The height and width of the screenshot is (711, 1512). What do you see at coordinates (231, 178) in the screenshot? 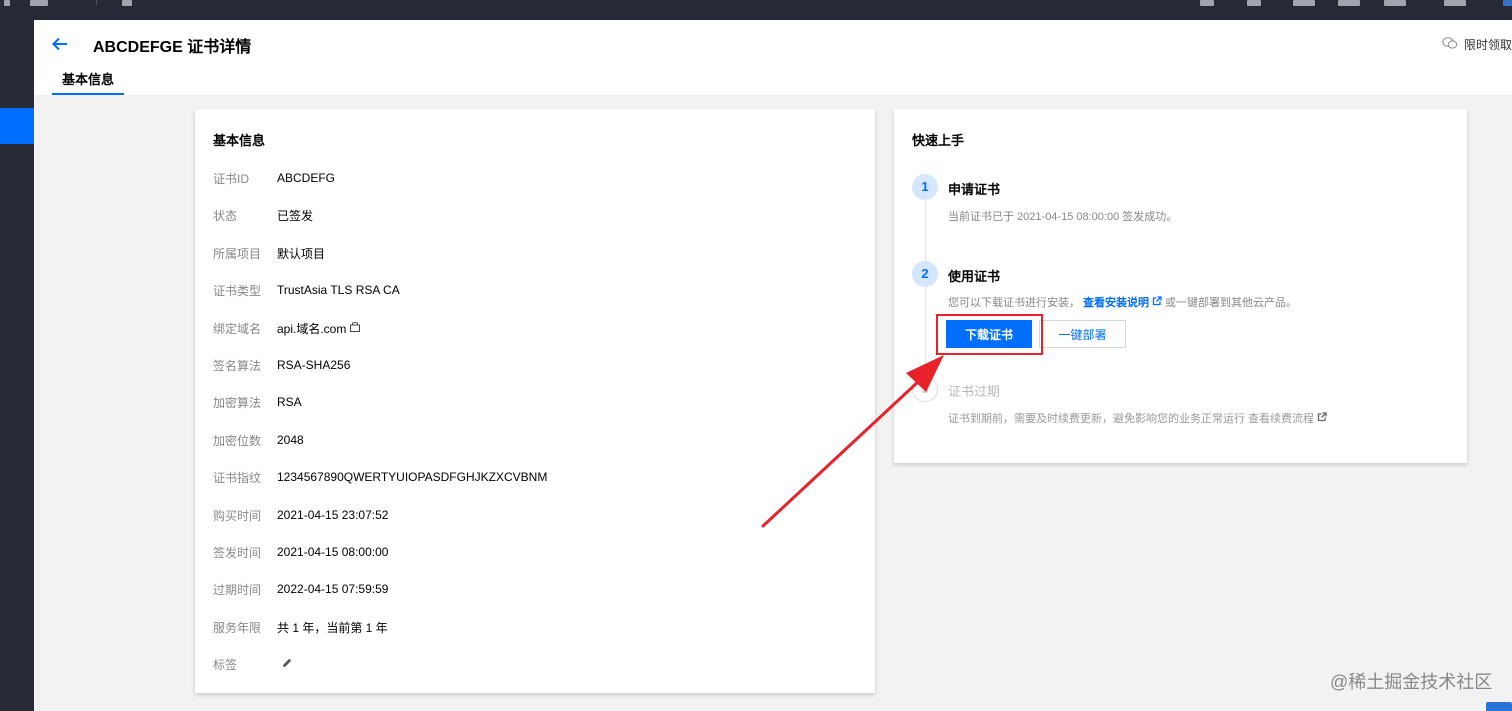
I see `info-label: 证书ID` at bounding box center [231, 178].